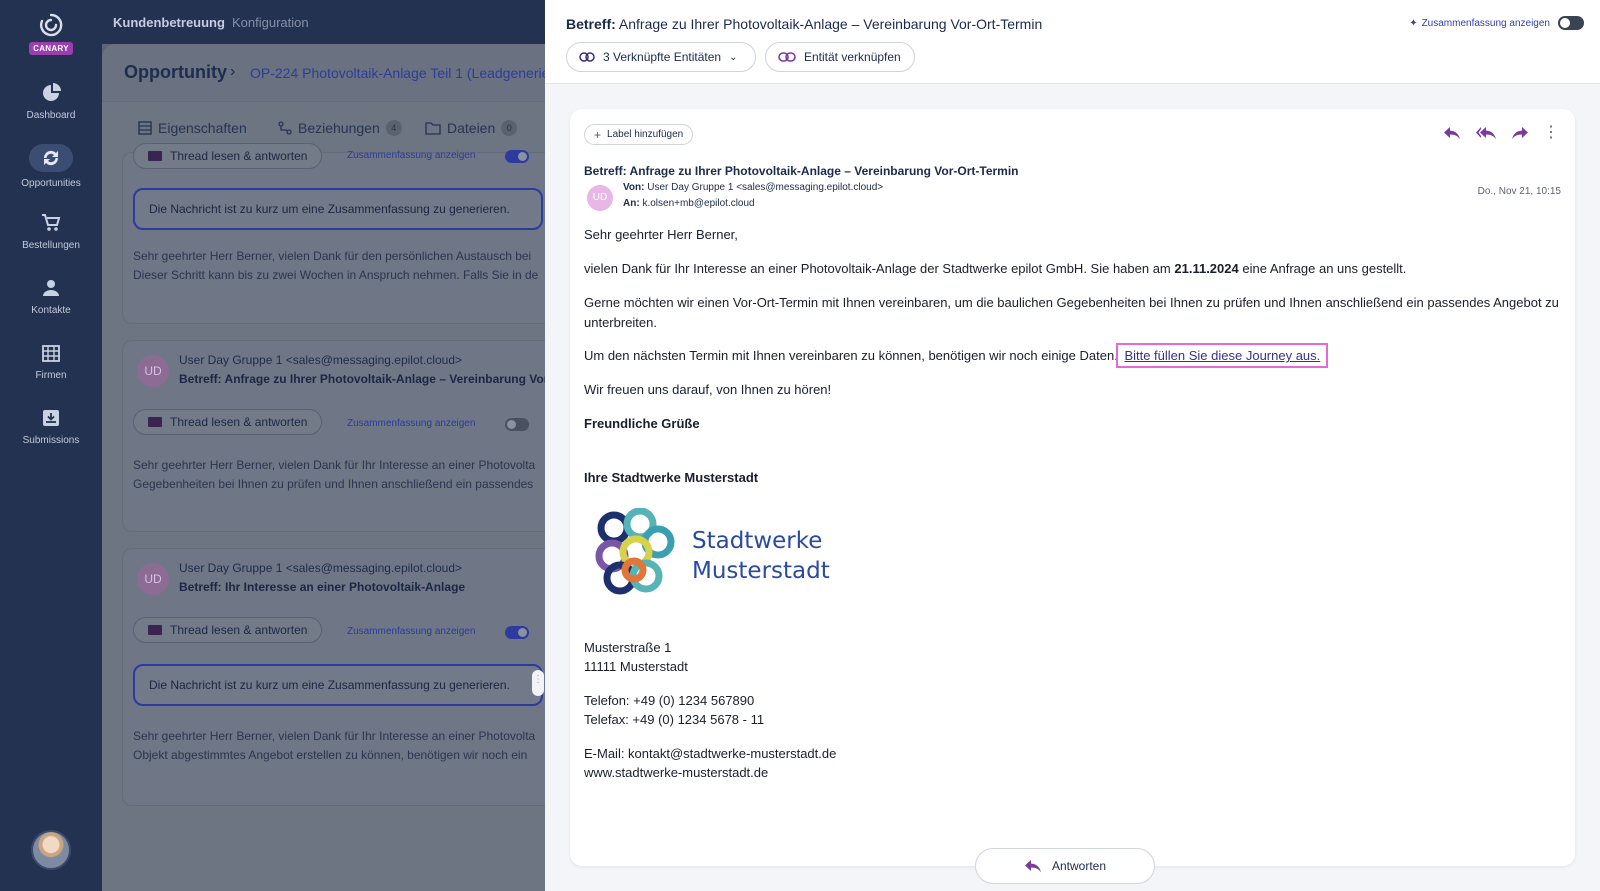 The width and height of the screenshot is (1600, 891). I want to click on canary-logo-icon, so click(51, 25).